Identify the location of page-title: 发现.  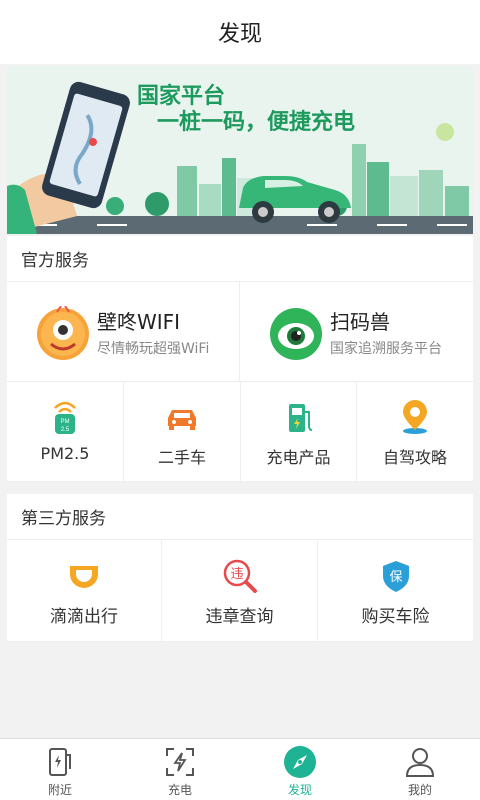
(239, 34).